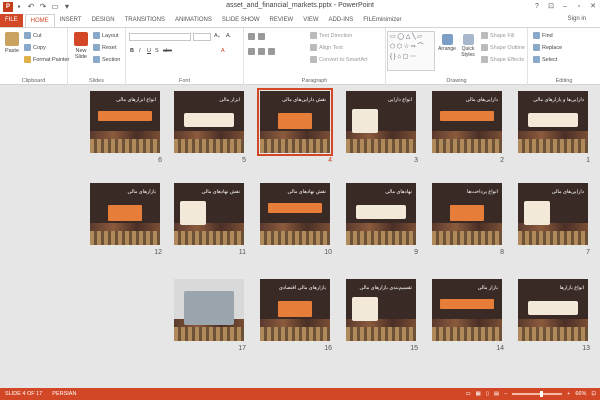 This screenshot has width=600, height=400. What do you see at coordinates (193, 20) in the screenshot?
I see `tab-animations: ANIMATIONS` at bounding box center [193, 20].